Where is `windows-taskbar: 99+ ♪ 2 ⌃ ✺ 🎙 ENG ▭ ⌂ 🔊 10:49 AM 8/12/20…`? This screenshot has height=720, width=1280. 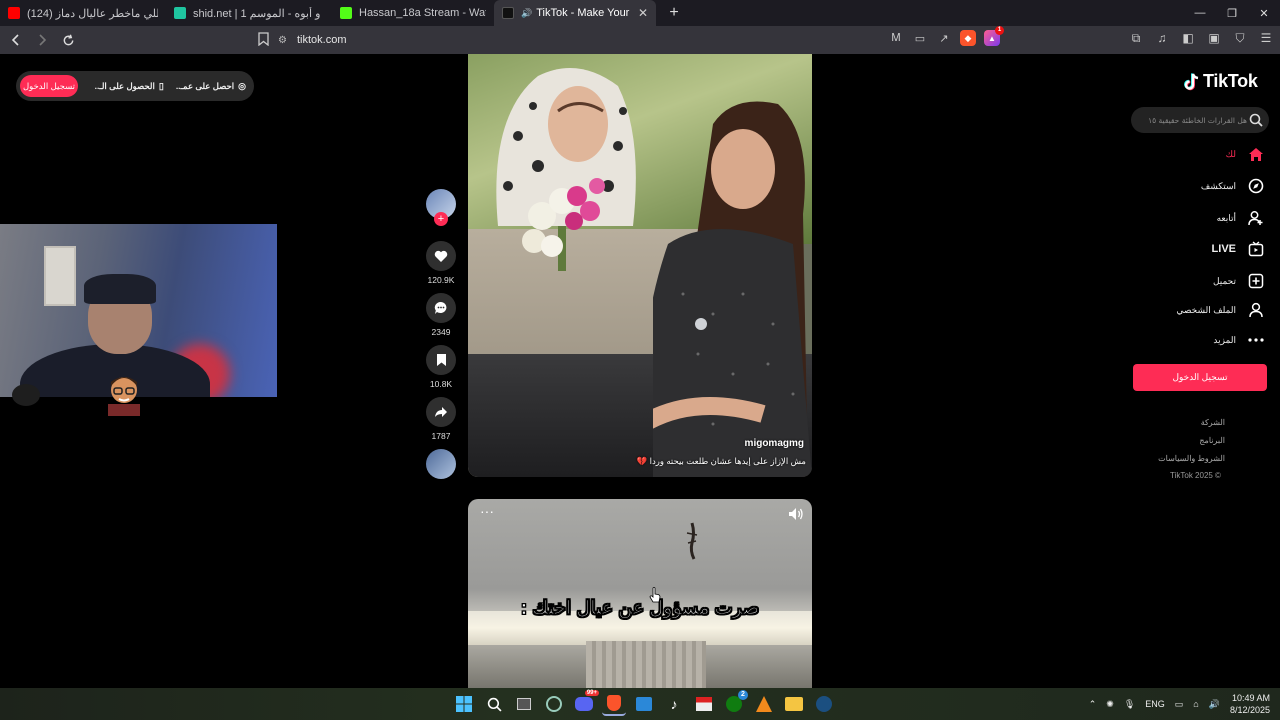 windows-taskbar: 99+ ♪ 2 ⌃ ✺ 🎙 ENG ▭ ⌂ 🔊 10:49 AM 8/12/20… is located at coordinates (640, 704).